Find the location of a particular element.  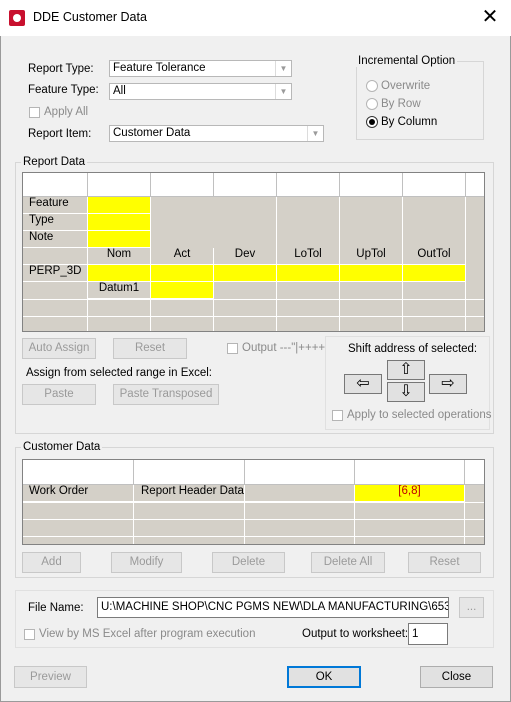

note-cell is located at coordinates (119, 239).